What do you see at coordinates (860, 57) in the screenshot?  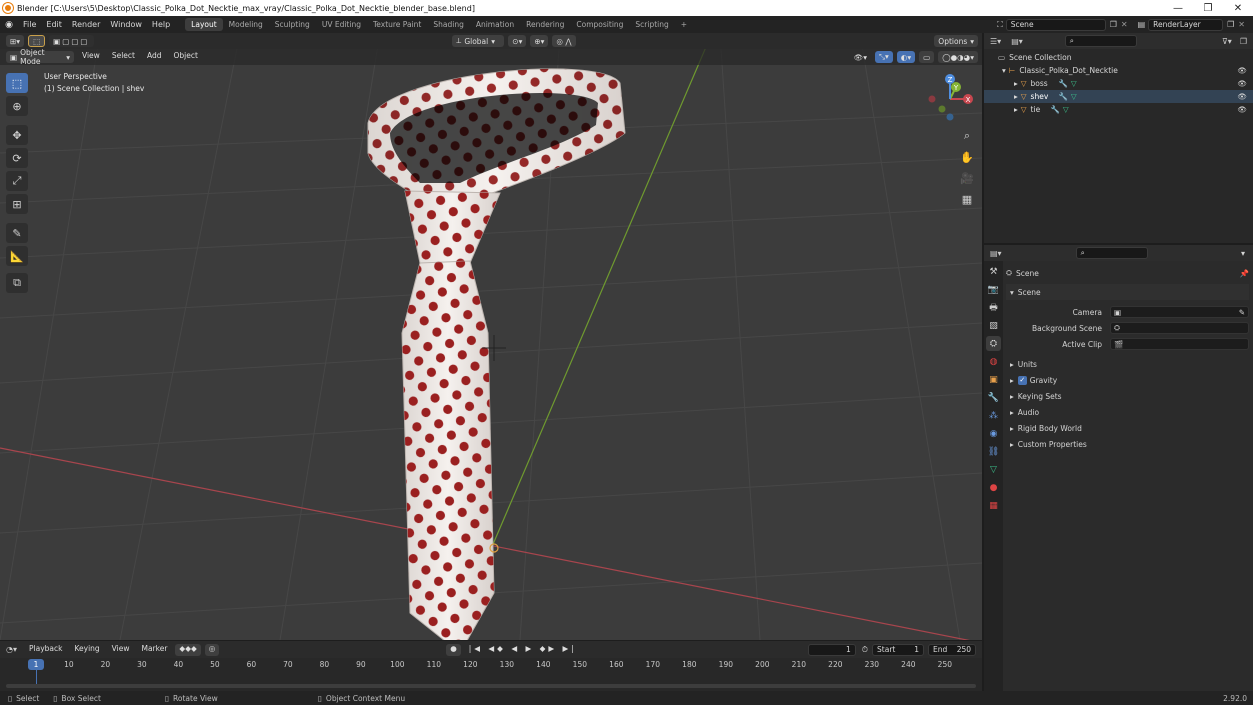 I see `visibility-icon: 👁▾` at bounding box center [860, 57].